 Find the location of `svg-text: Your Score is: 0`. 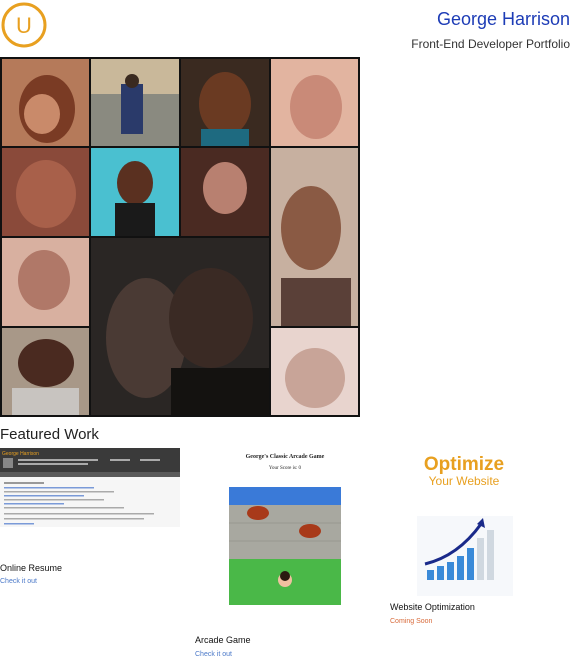

svg-text: Your Score is: 0 is located at coordinates (285, 468).